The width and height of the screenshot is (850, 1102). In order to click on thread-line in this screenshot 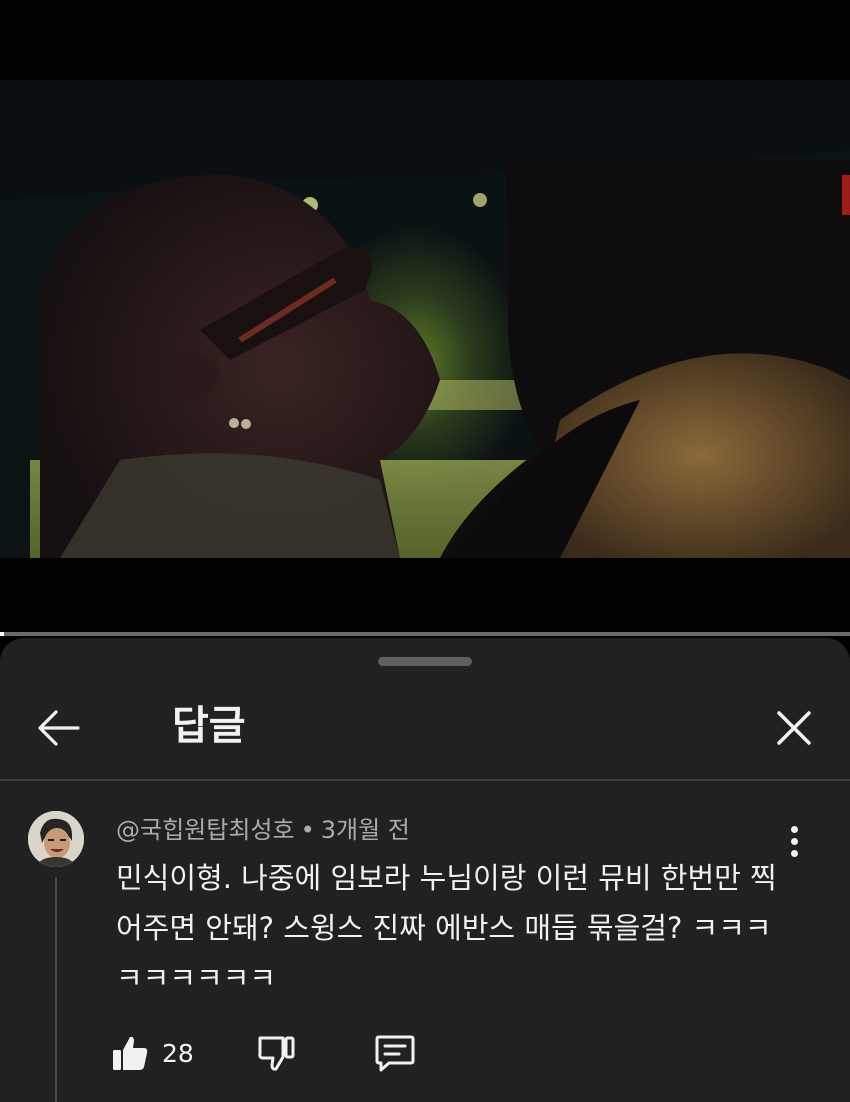, I will do `click(56, 989)`.